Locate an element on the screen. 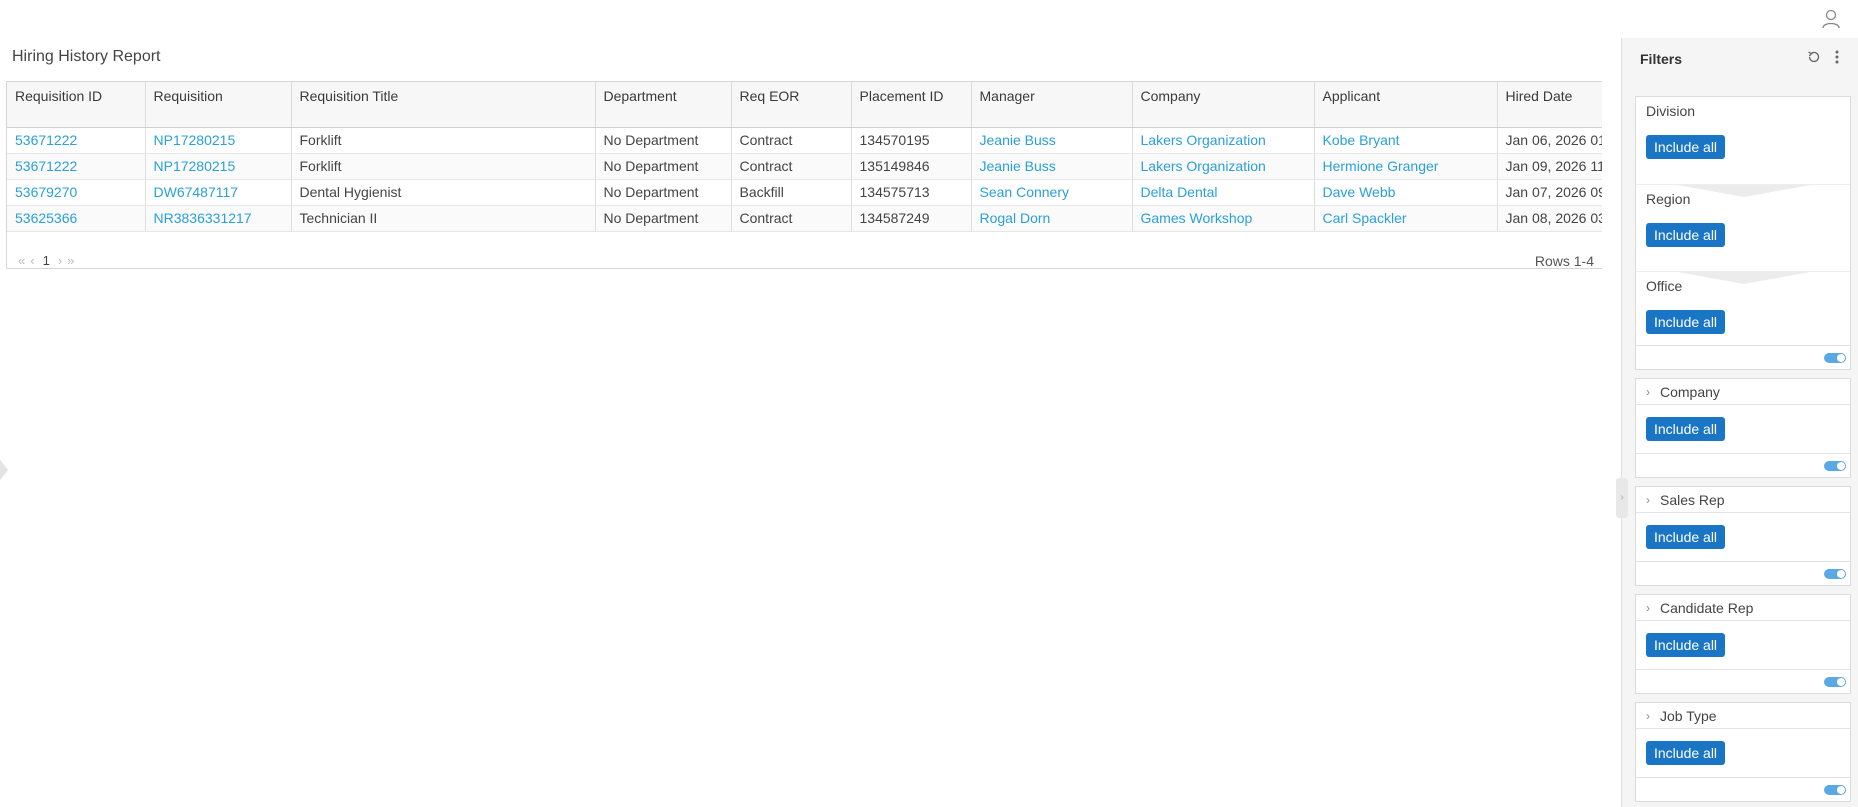 The width and height of the screenshot is (1858, 807). requisition-id-link: 53679270 is located at coordinates (76, 192).